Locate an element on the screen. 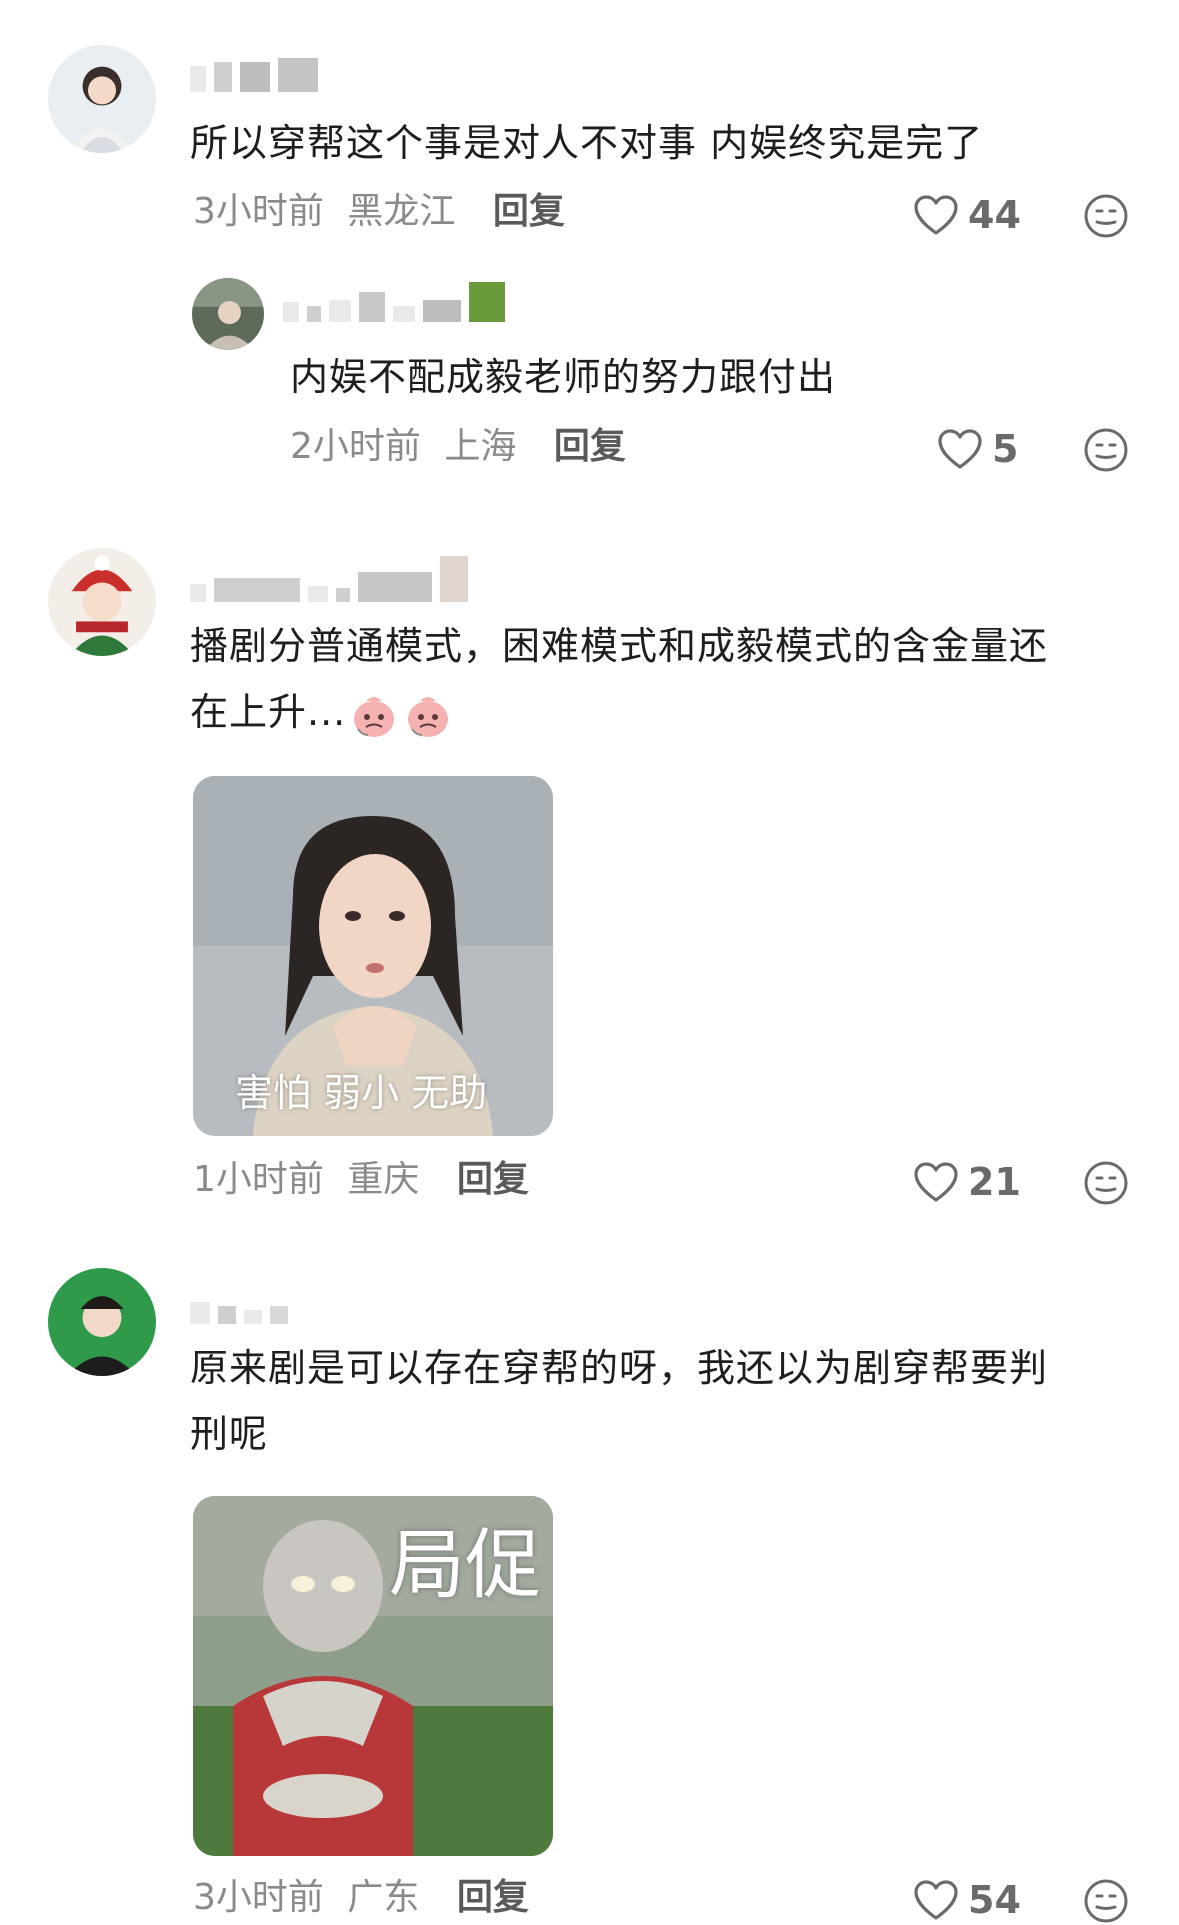 This screenshot has width=1179, height=1925. comment-location: 黑龙江 is located at coordinates (401, 211).